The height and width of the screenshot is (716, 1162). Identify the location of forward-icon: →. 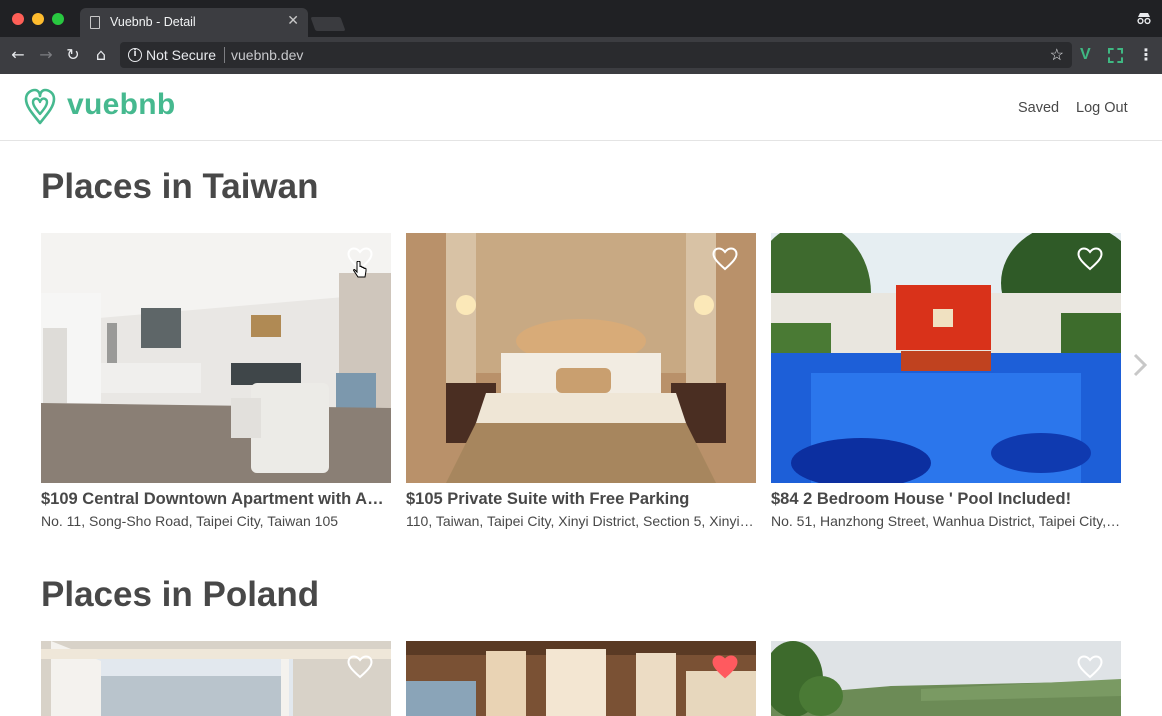
(46, 55).